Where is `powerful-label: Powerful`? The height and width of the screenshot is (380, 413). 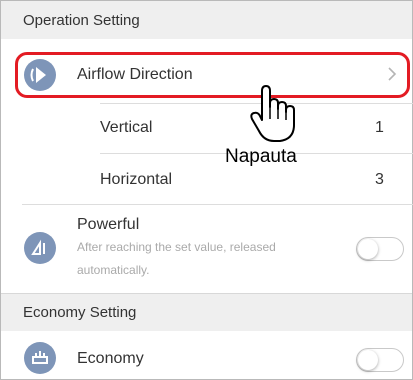 powerful-label: Powerful is located at coordinates (108, 224).